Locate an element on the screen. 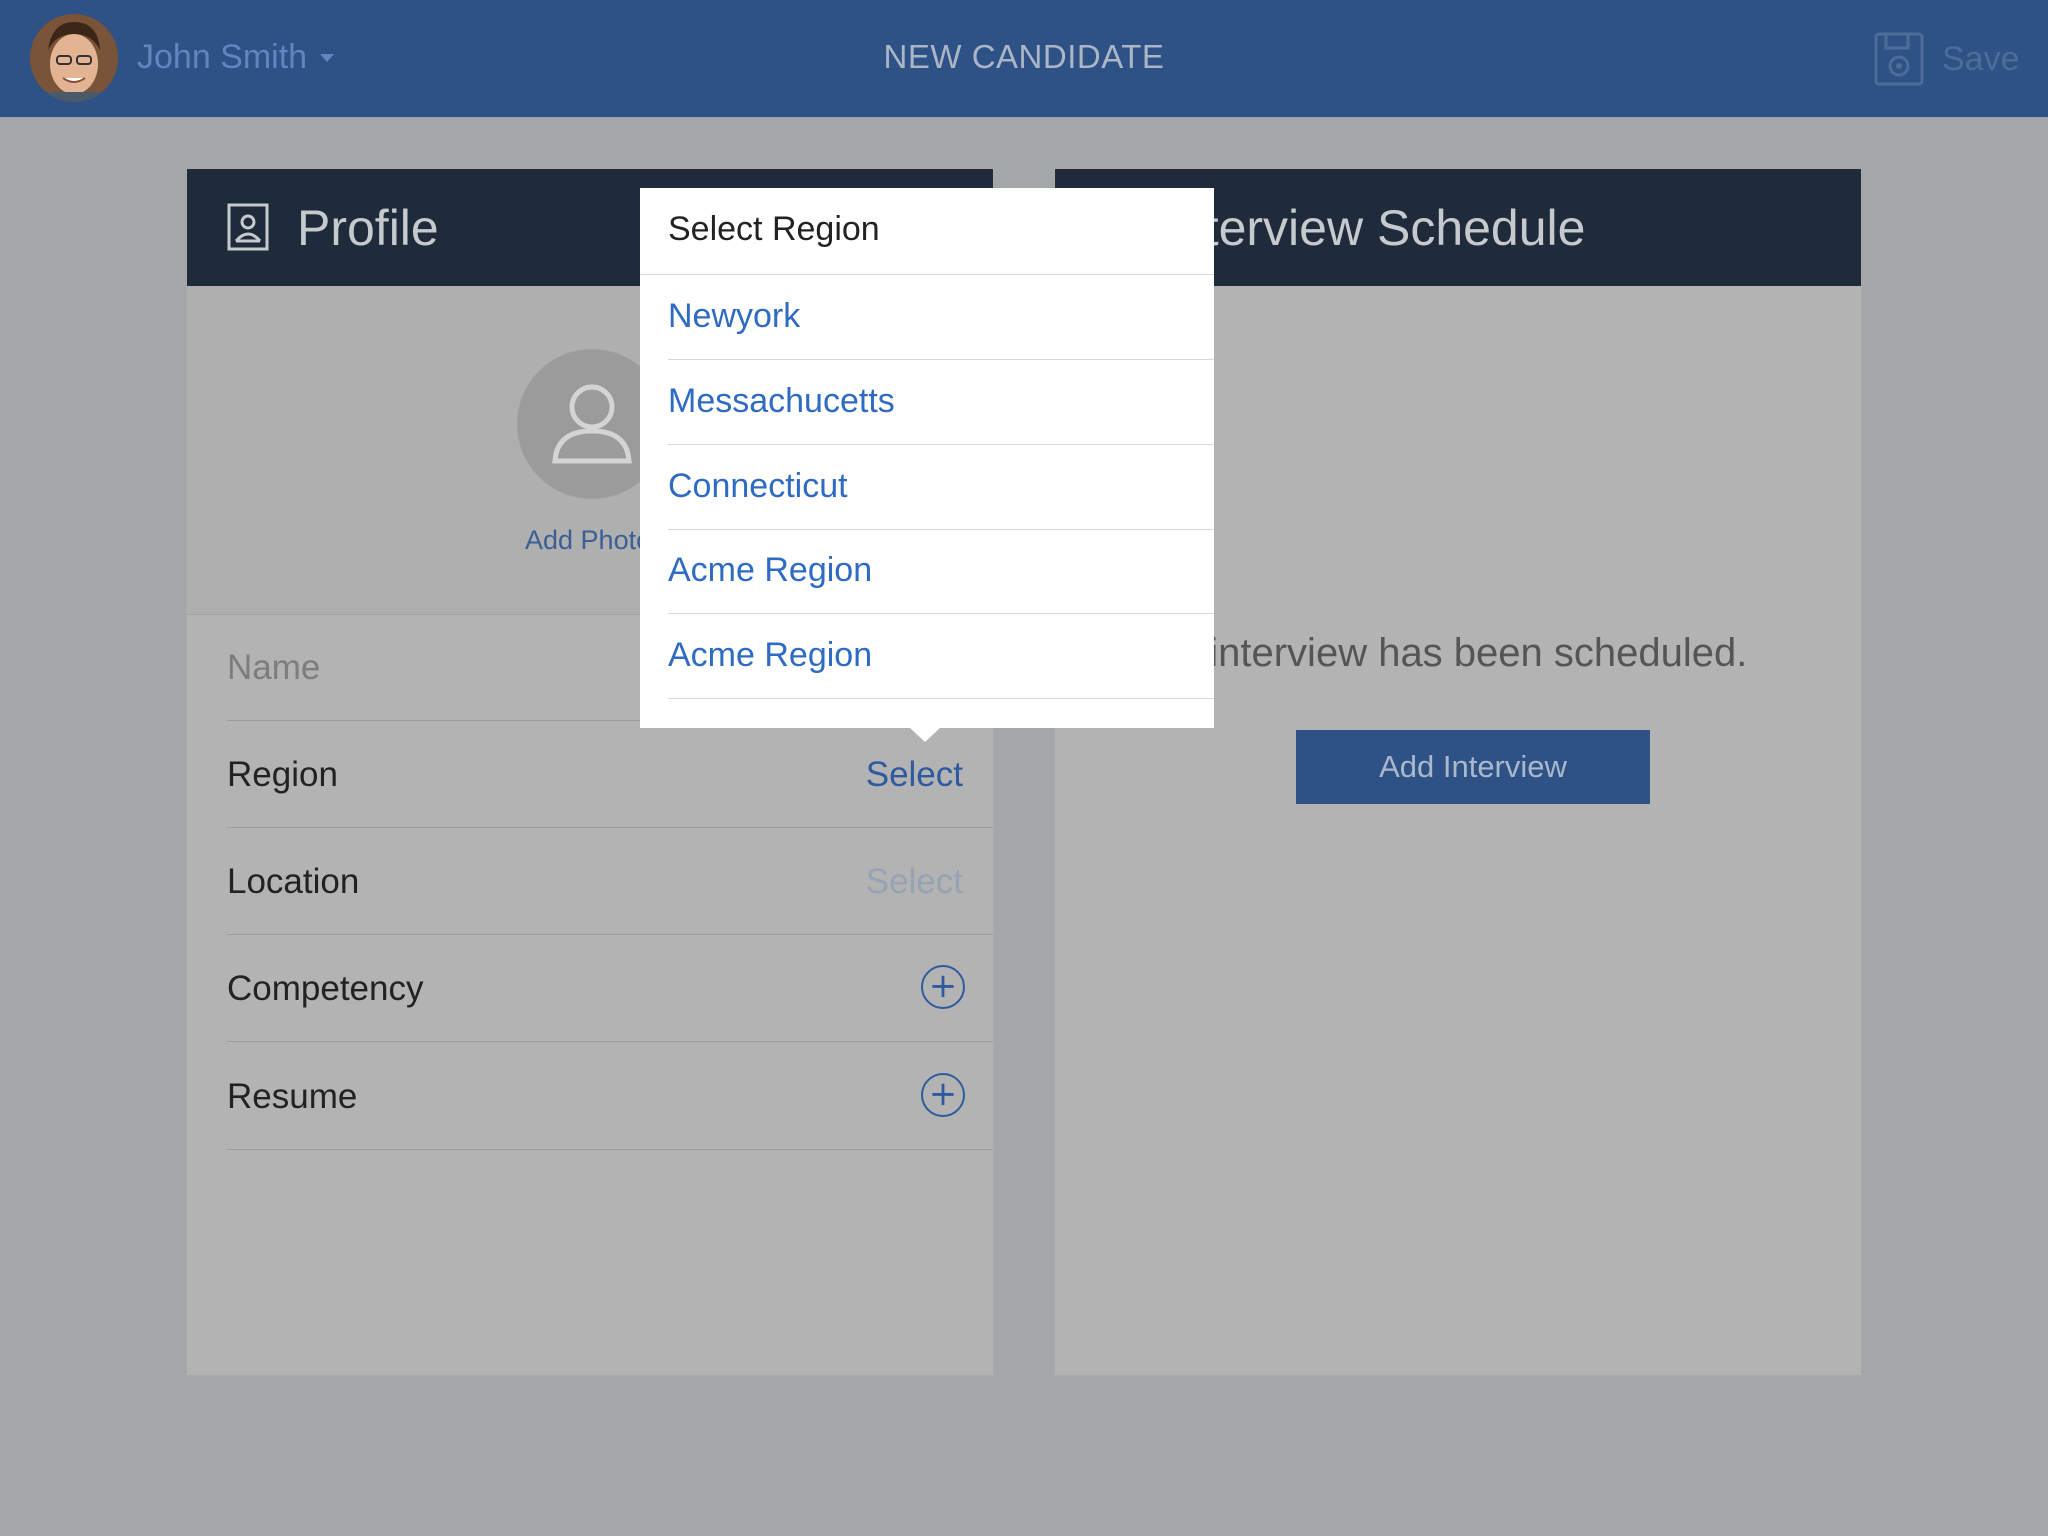 The image size is (2048, 1536). region-option: Newyork is located at coordinates (941, 317).